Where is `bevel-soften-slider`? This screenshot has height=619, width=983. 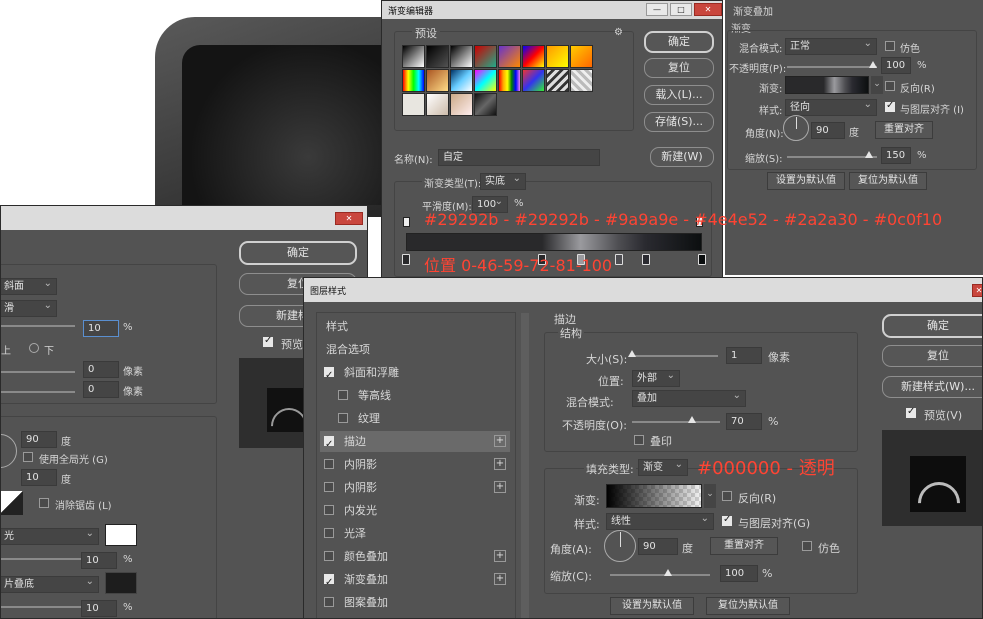 bevel-soften-slider is located at coordinates (38, 392).